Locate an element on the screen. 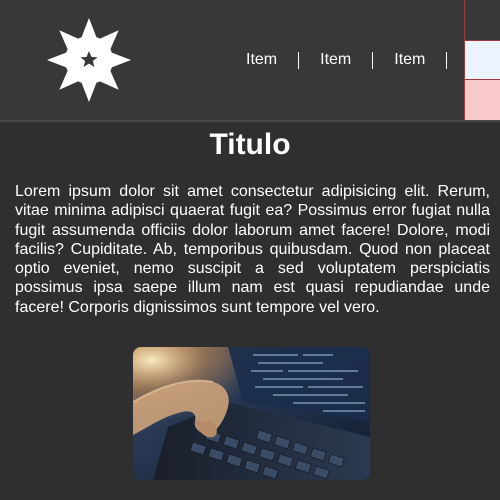 The height and width of the screenshot is (500, 500). page-title: Titulo is located at coordinates (250, 144).